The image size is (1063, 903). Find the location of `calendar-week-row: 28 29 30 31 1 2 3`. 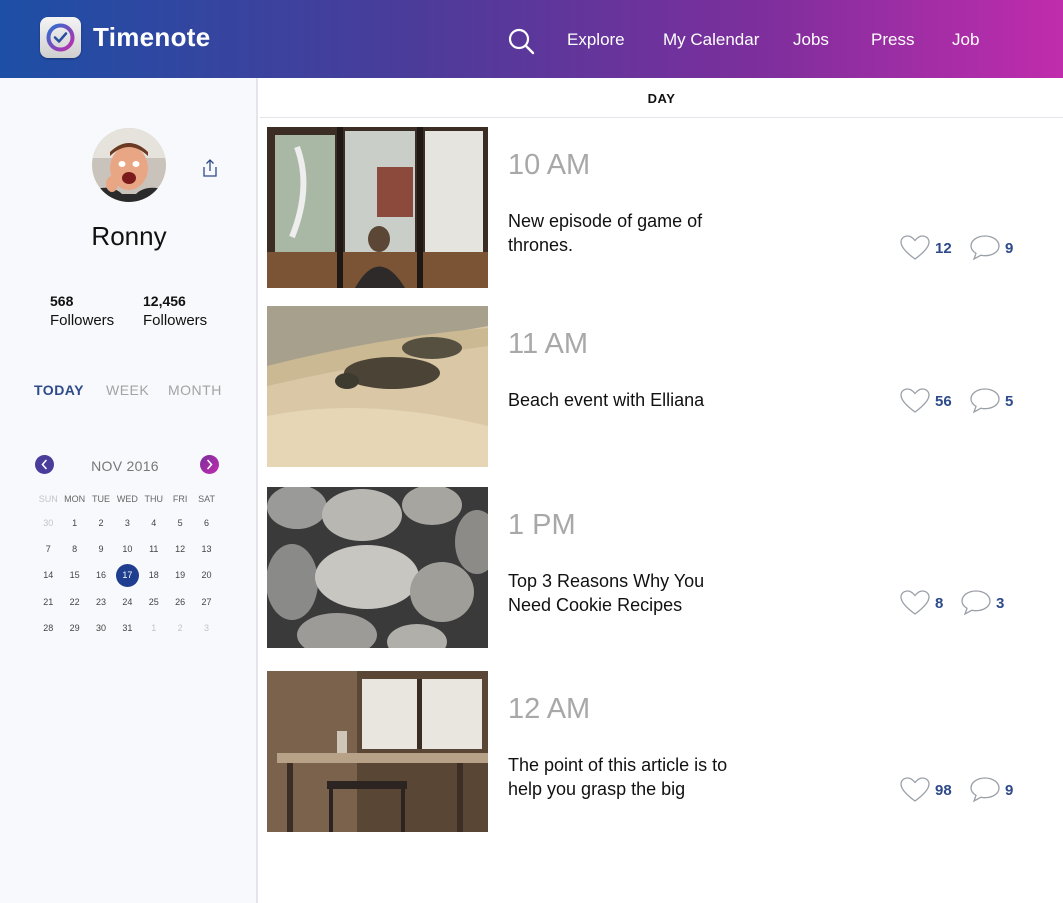

calendar-week-row: 28 29 30 31 1 2 3 is located at coordinates (134, 628).